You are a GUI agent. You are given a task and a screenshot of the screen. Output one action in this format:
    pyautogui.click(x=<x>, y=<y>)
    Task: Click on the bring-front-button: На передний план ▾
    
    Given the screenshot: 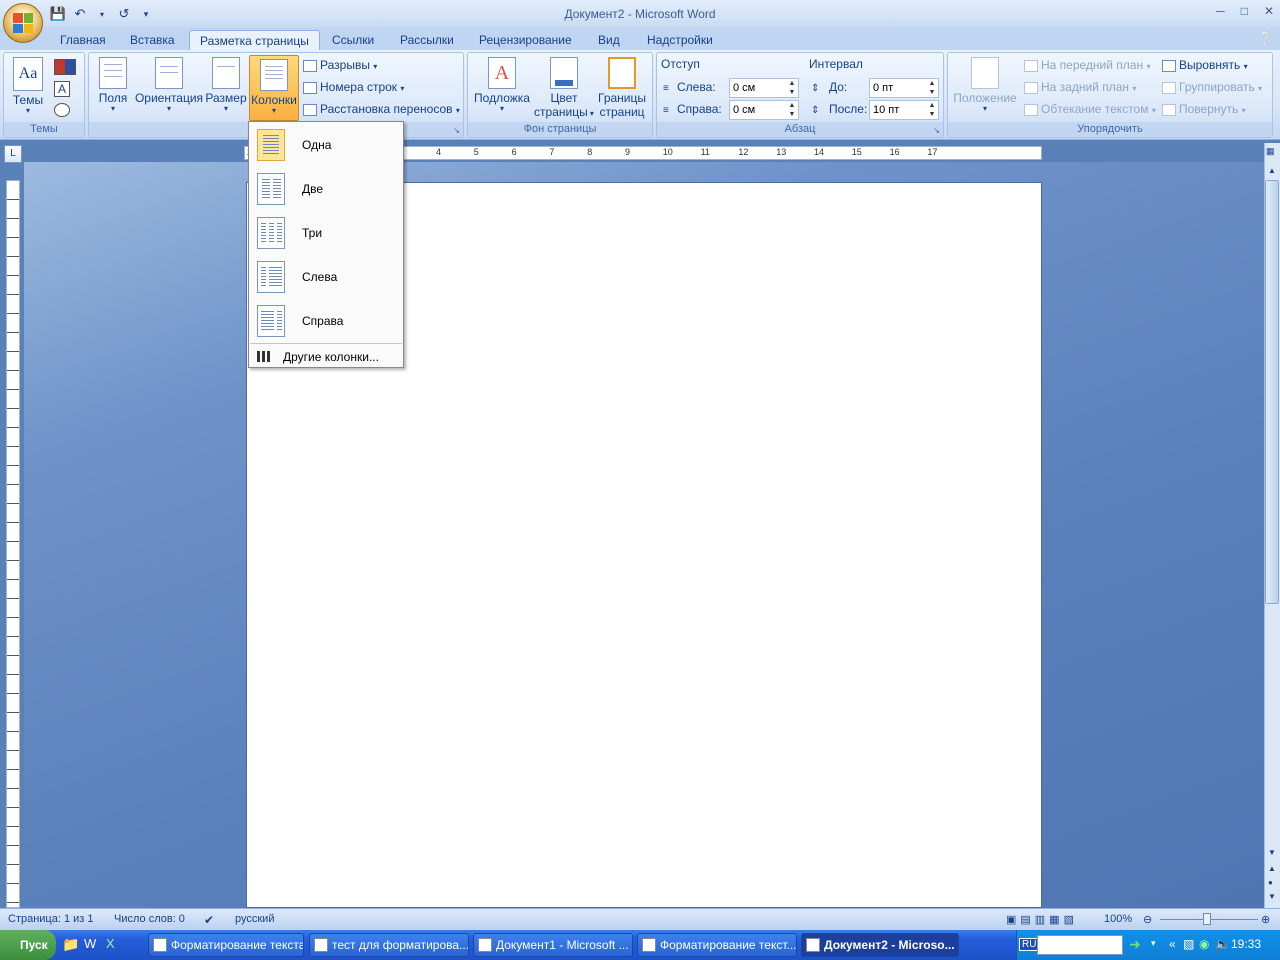 What is the action you would take?
    pyautogui.click(x=1087, y=65)
    